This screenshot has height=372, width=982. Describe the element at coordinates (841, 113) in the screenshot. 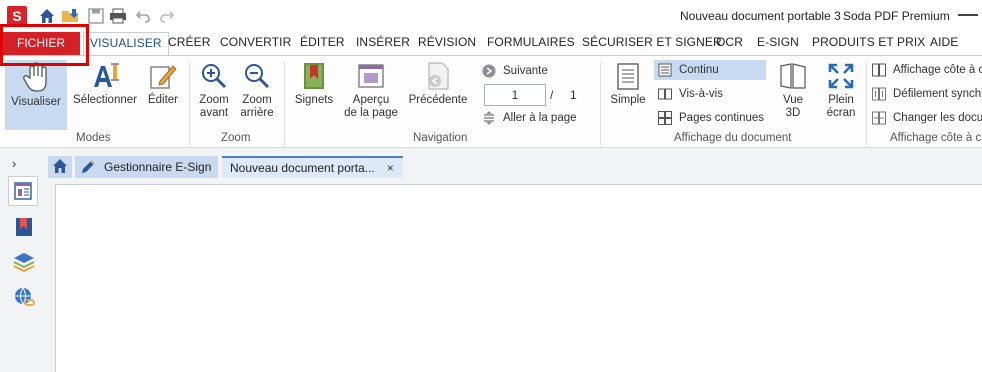

I see `plein-ecran-label-line2: écran` at that location.